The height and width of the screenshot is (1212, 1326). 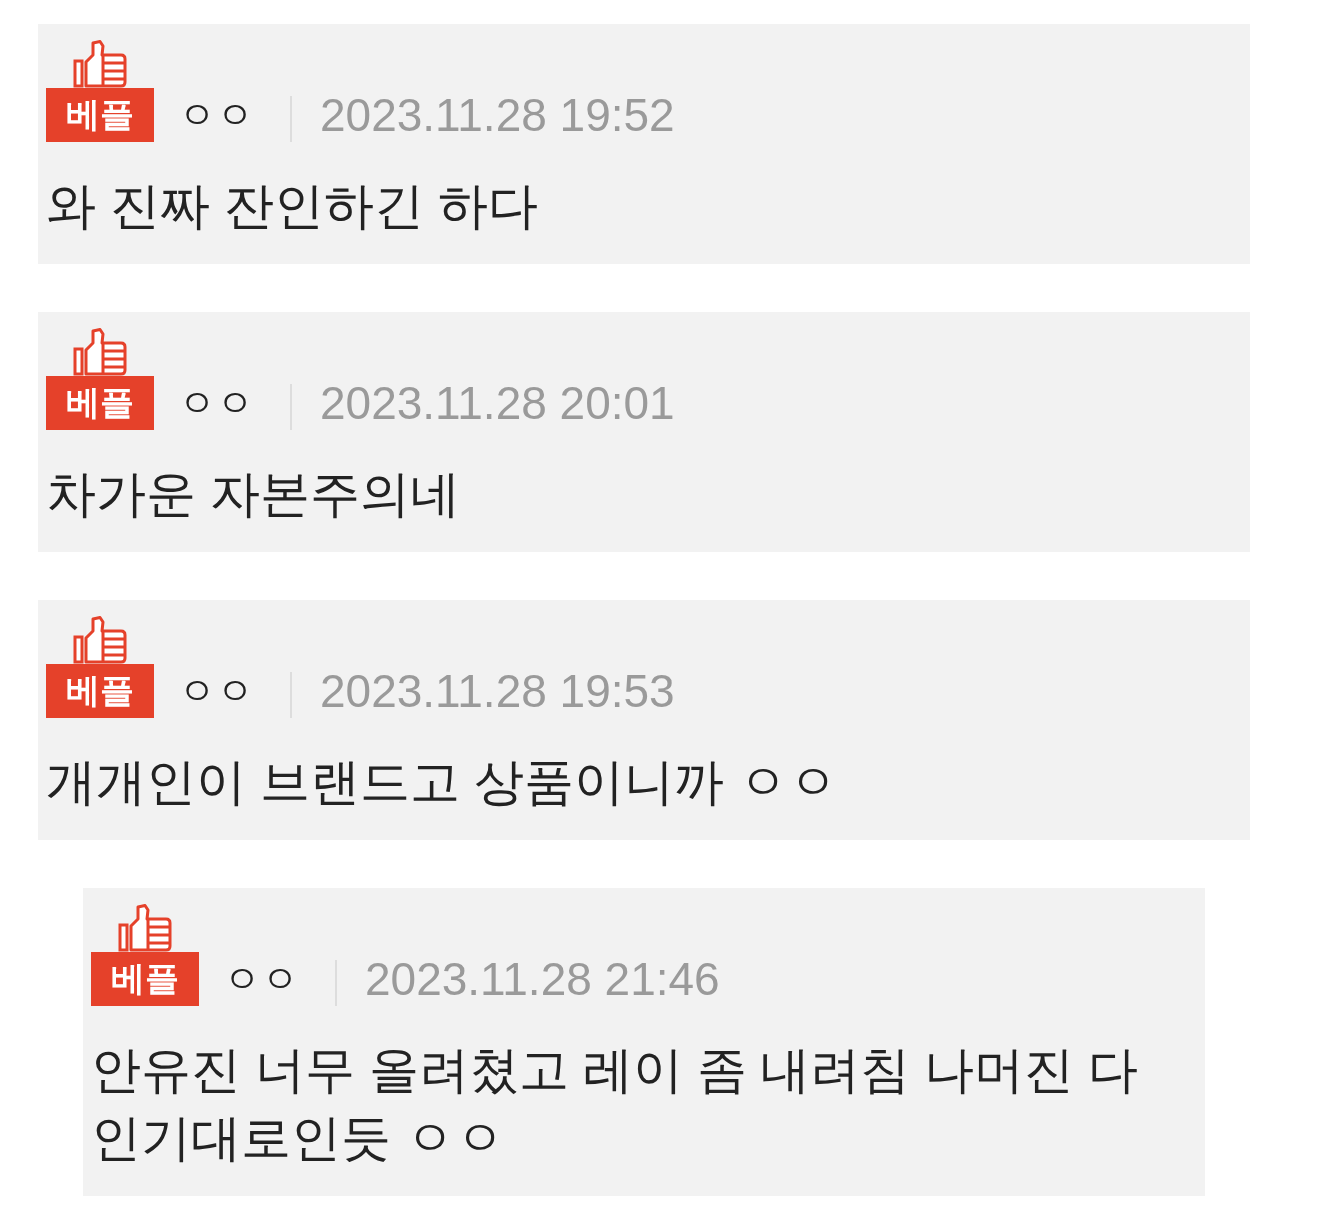 I want to click on comment-date: 2023.11.28 20:01, so click(x=497, y=403).